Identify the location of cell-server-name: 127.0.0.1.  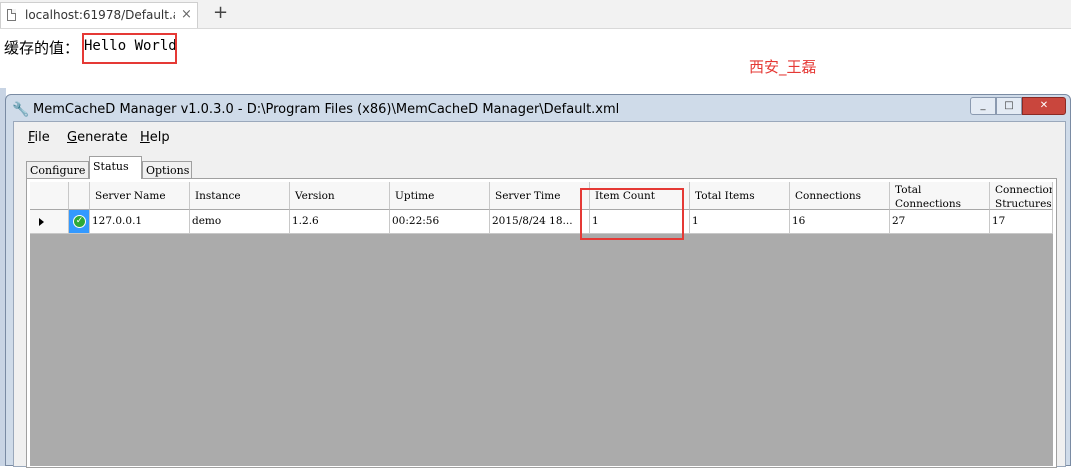
(140, 222).